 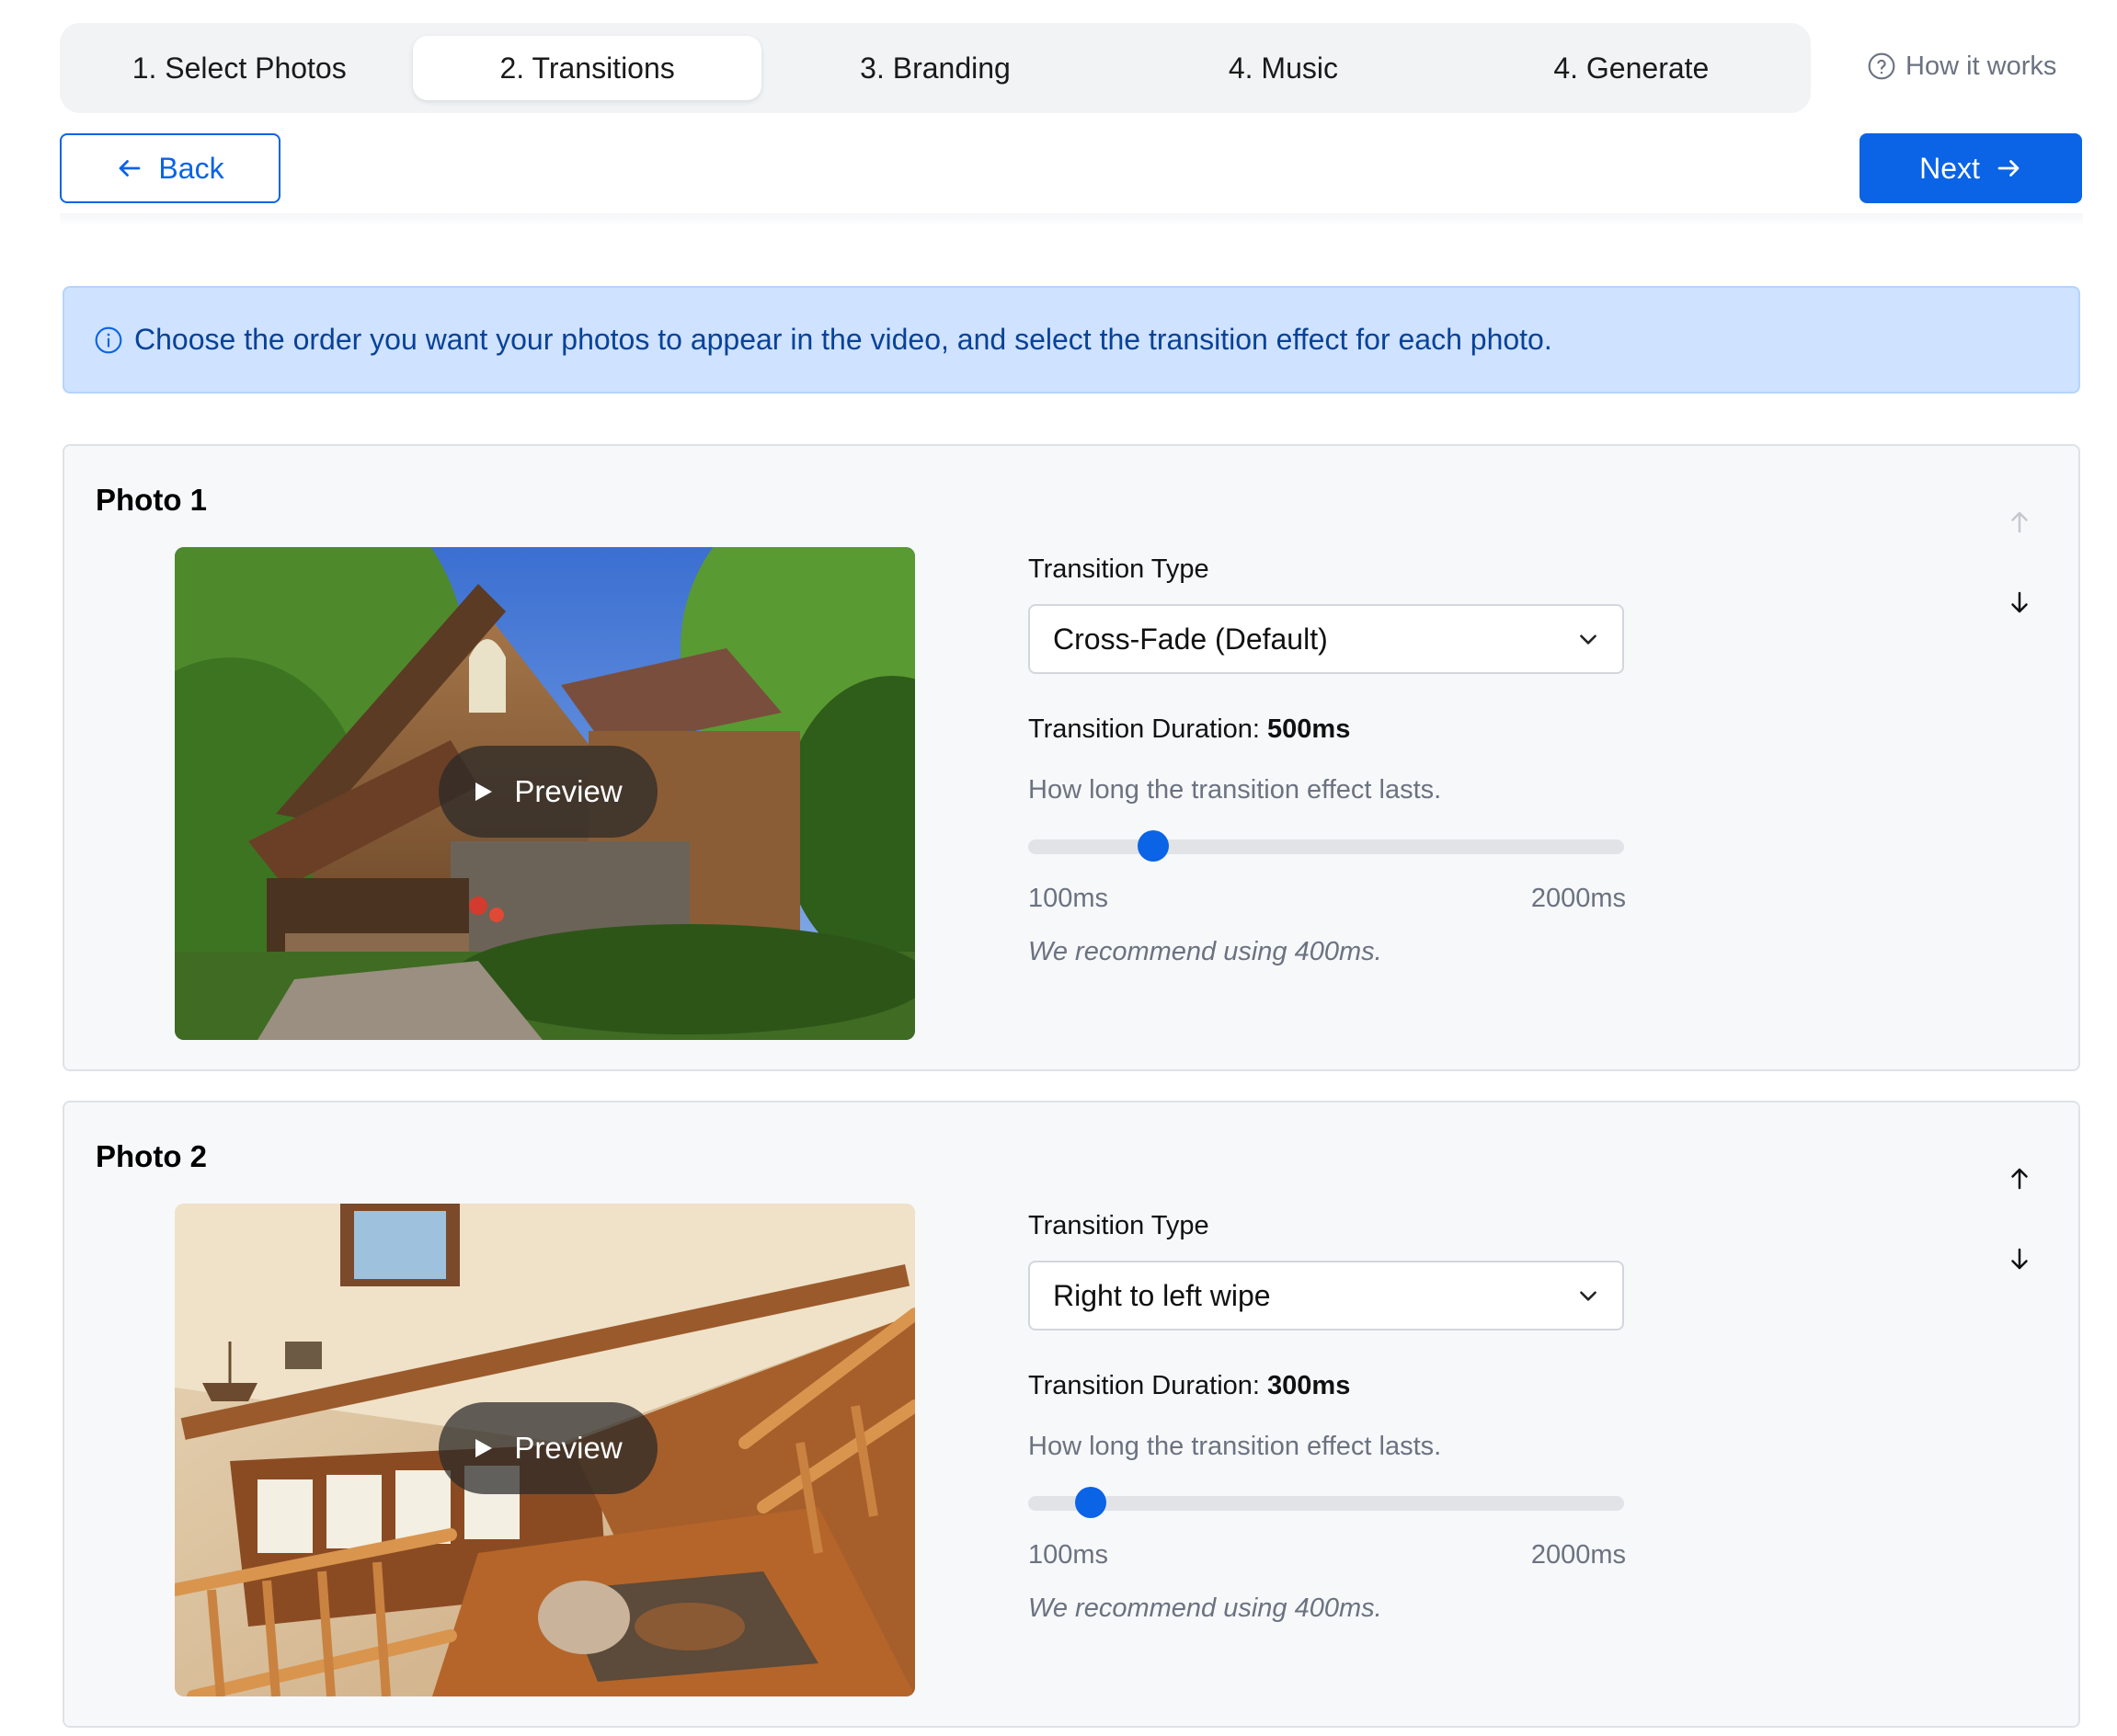 I want to click on photo-thumbnail-cabin-interior: Preview, so click(x=545, y=1450).